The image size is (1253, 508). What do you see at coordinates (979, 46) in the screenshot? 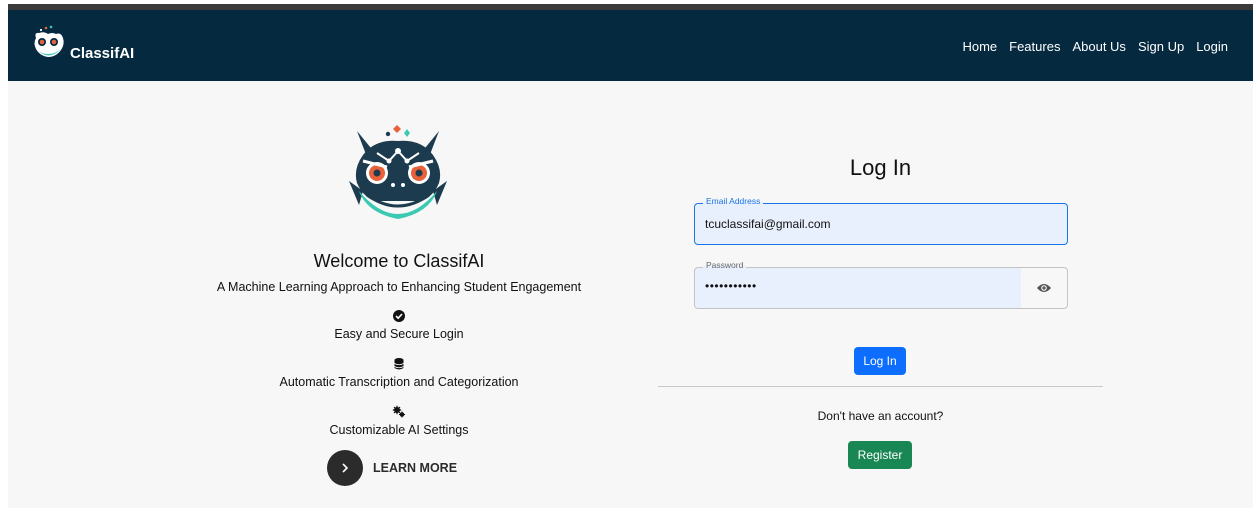
I see `nav-home-link: Home` at bounding box center [979, 46].